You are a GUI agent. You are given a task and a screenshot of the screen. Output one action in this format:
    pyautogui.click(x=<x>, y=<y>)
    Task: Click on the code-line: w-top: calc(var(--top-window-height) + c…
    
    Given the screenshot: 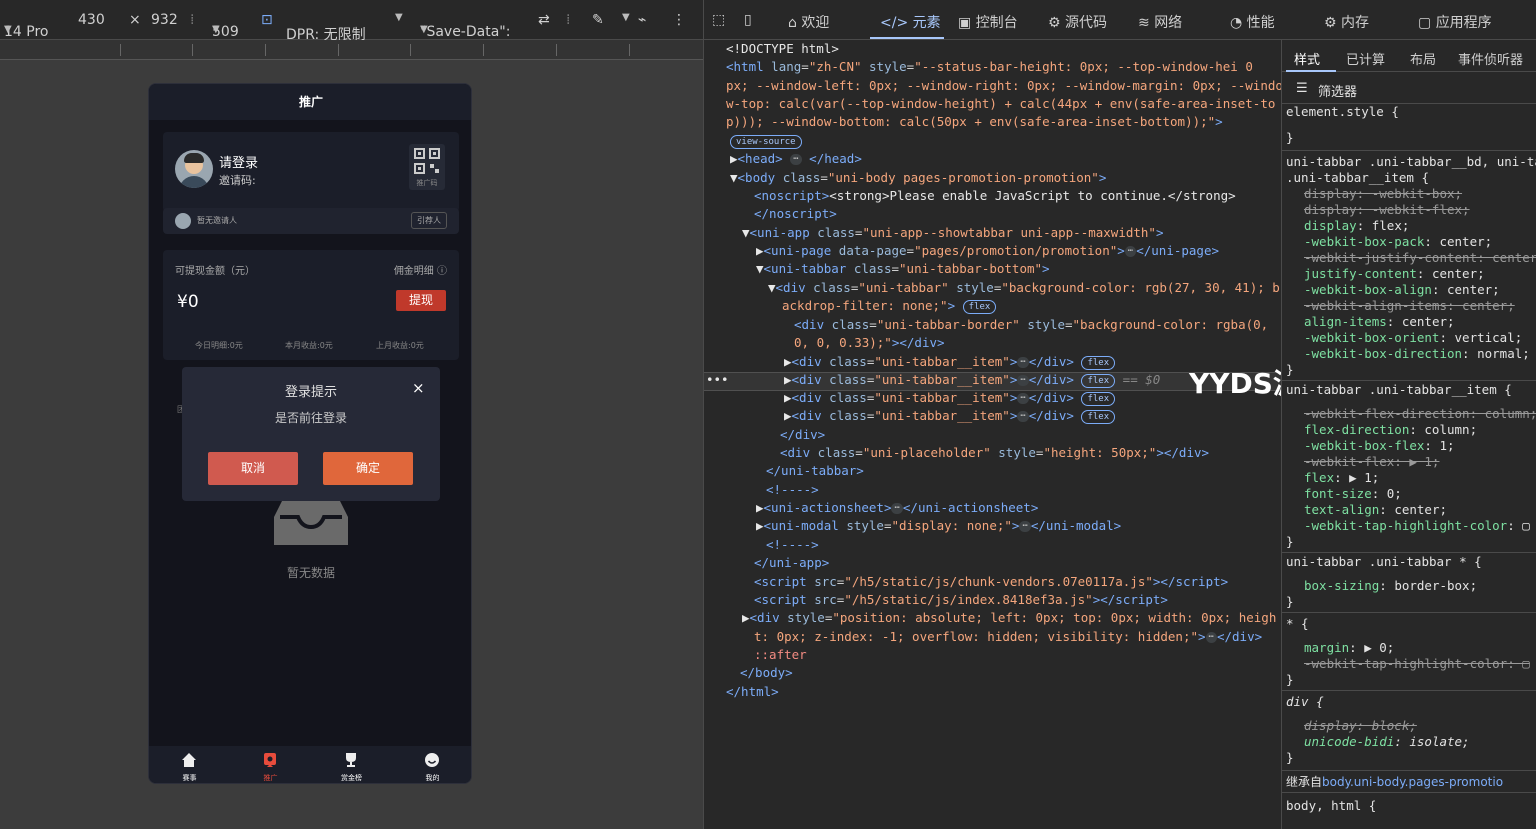 What is the action you would take?
    pyautogui.click(x=1000, y=104)
    